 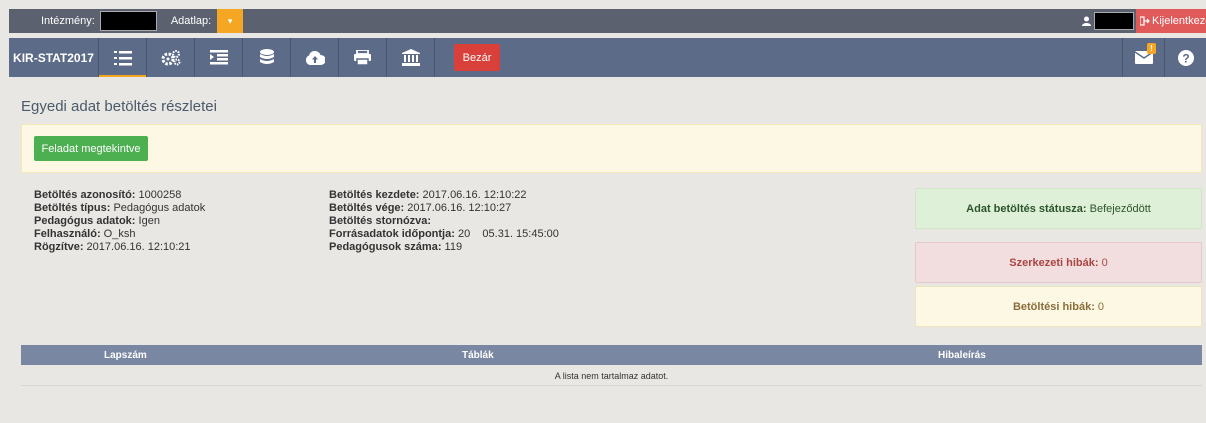 I want to click on institution-button, so click(x=411, y=57).